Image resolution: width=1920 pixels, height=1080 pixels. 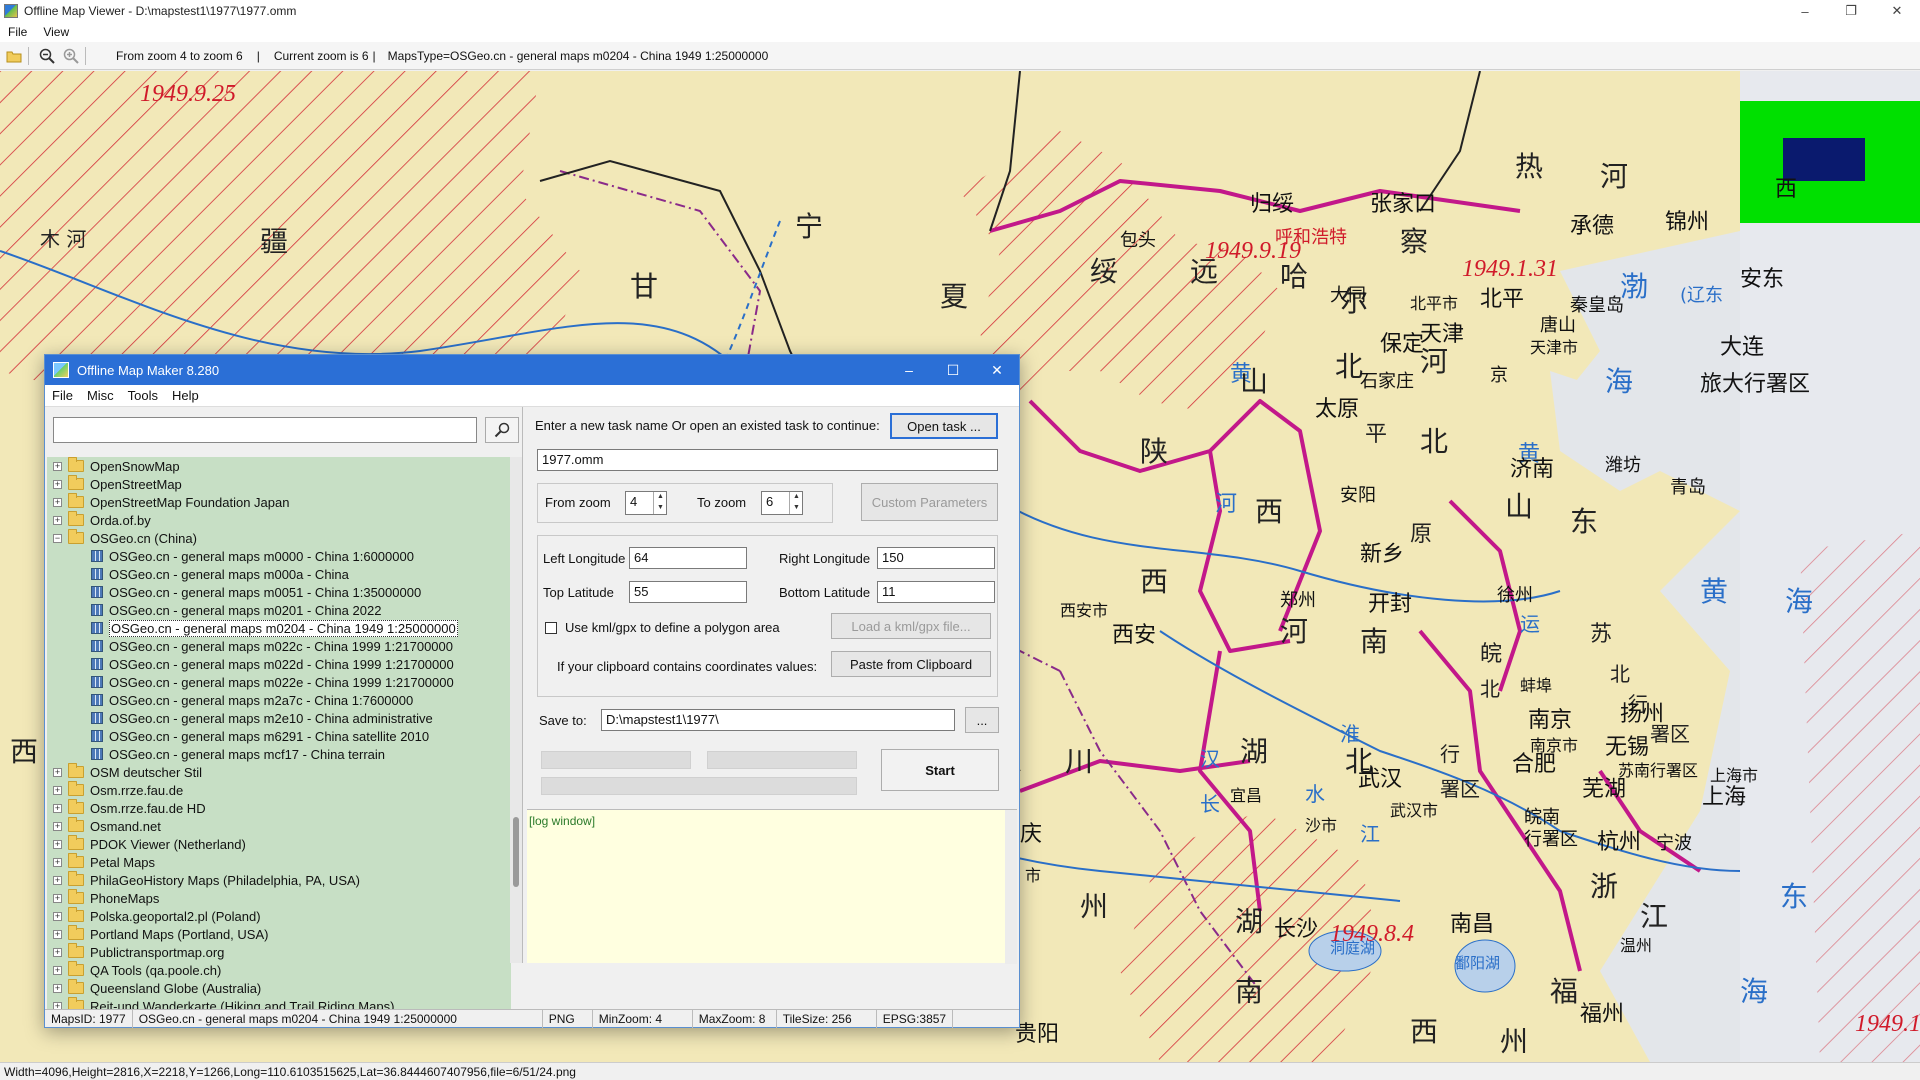 I want to click on left-longitude-field: 64, so click(x=688, y=558).